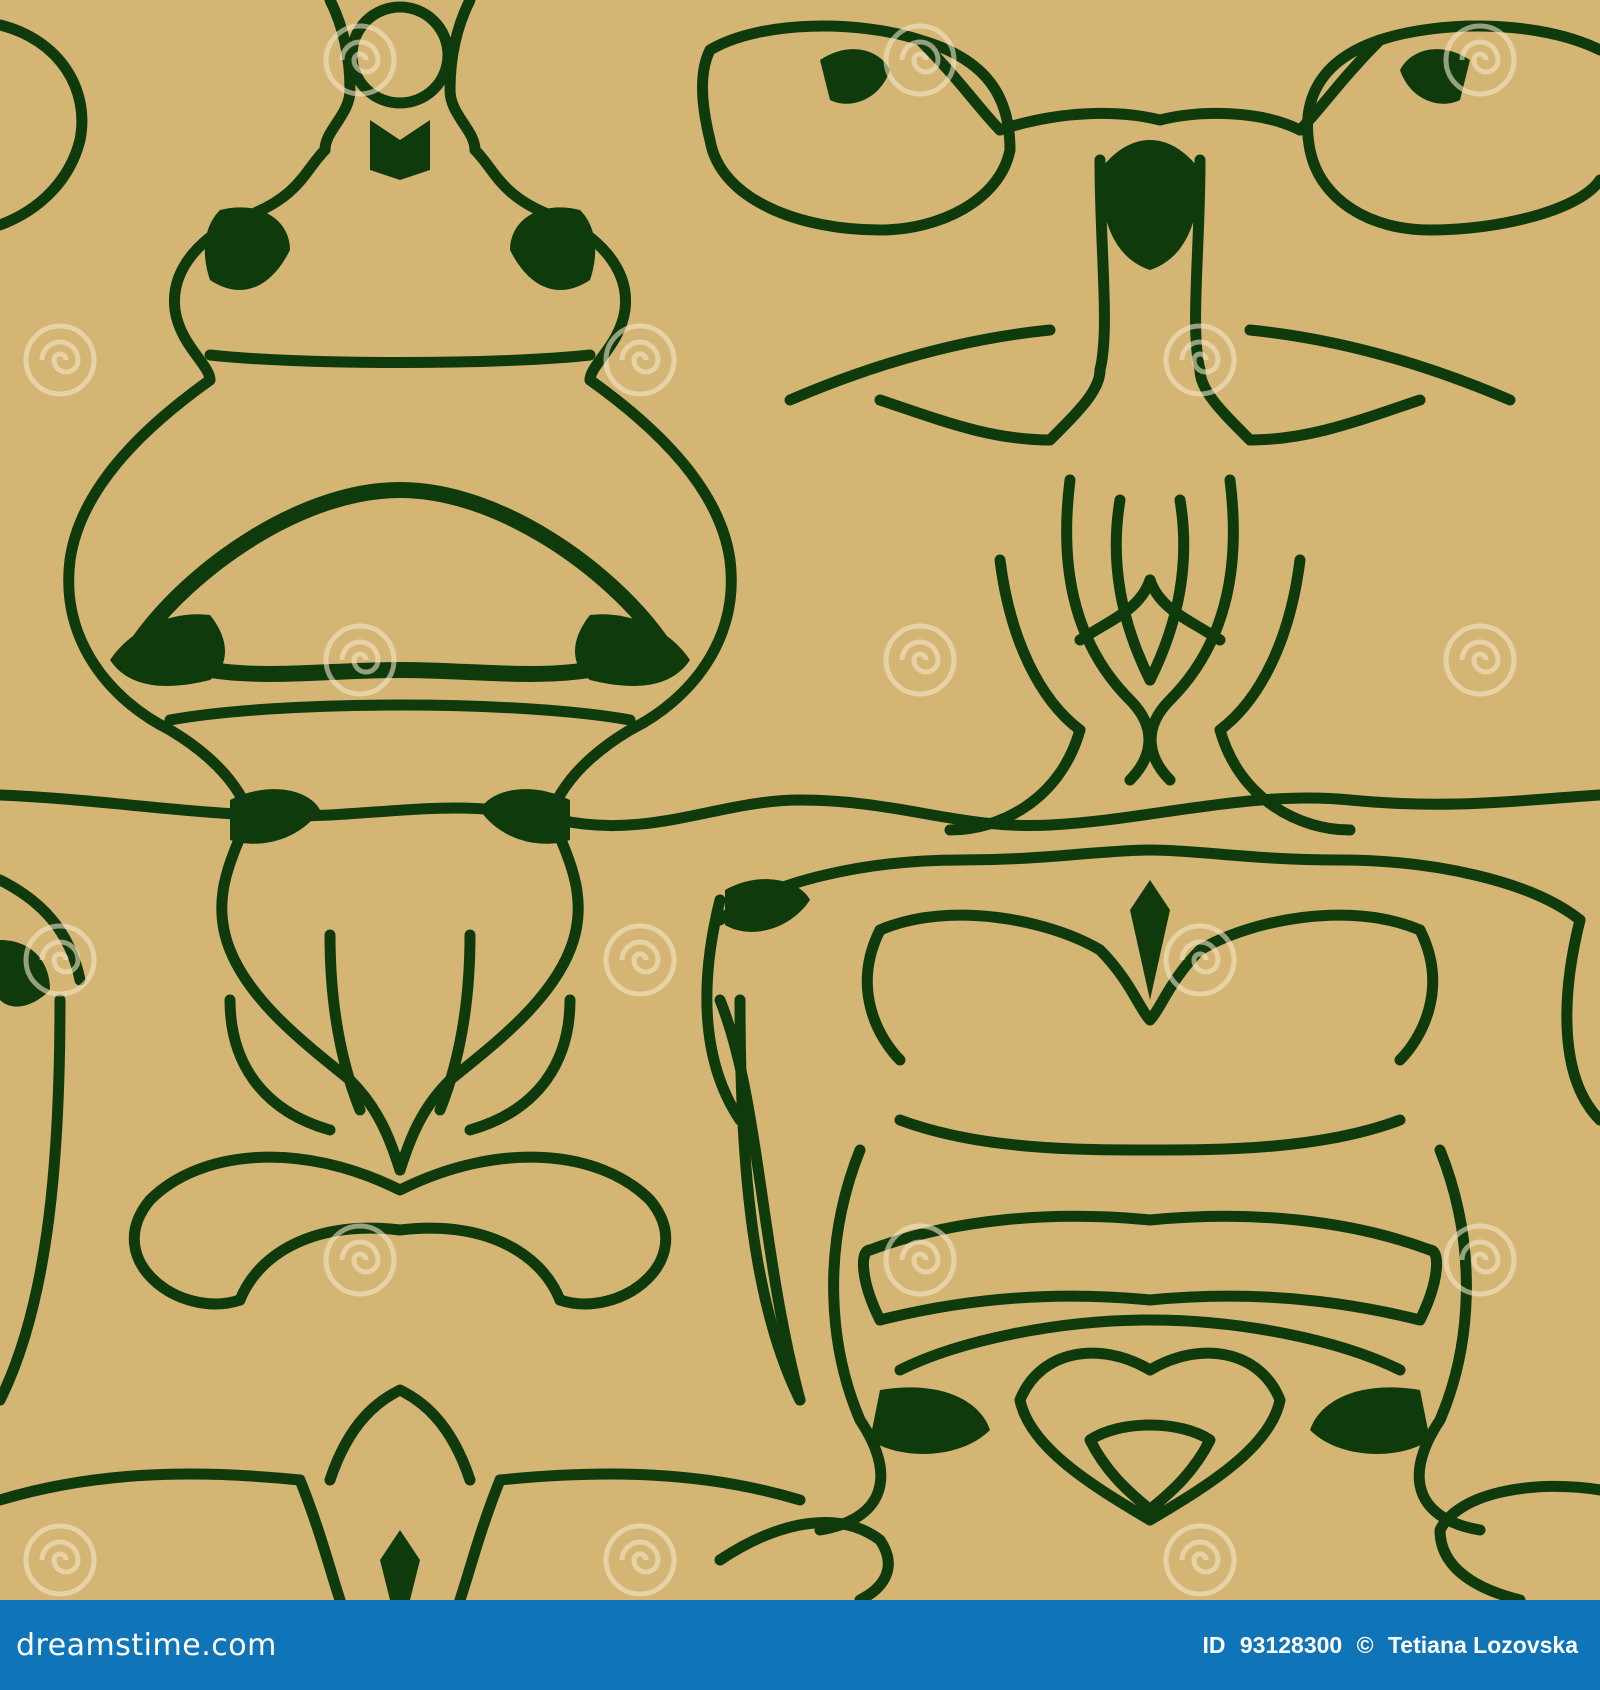  Describe the element at coordinates (146, 1645) in the screenshot. I see `footer-brand: dreamstime.com` at that location.